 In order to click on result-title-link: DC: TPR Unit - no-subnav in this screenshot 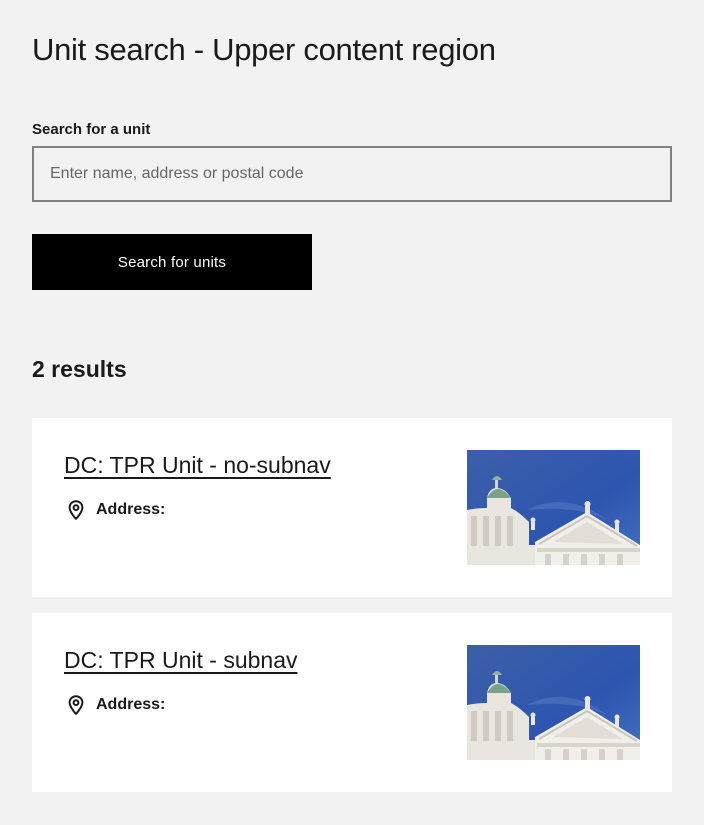, I will do `click(197, 465)`.